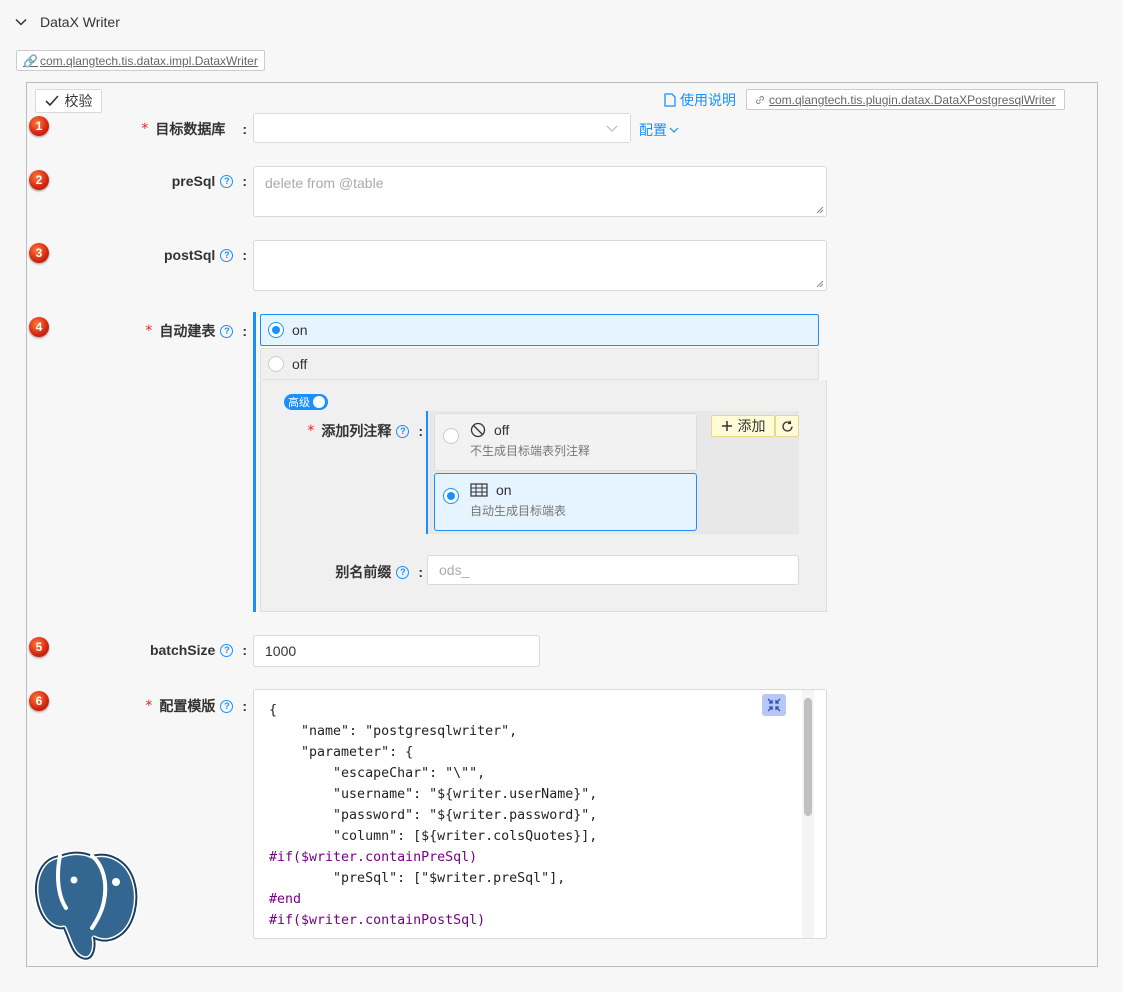 The height and width of the screenshot is (992, 1123). What do you see at coordinates (417, 878) in the screenshot?
I see `code-line: "preSql": ["$writer.preSql"],` at bounding box center [417, 878].